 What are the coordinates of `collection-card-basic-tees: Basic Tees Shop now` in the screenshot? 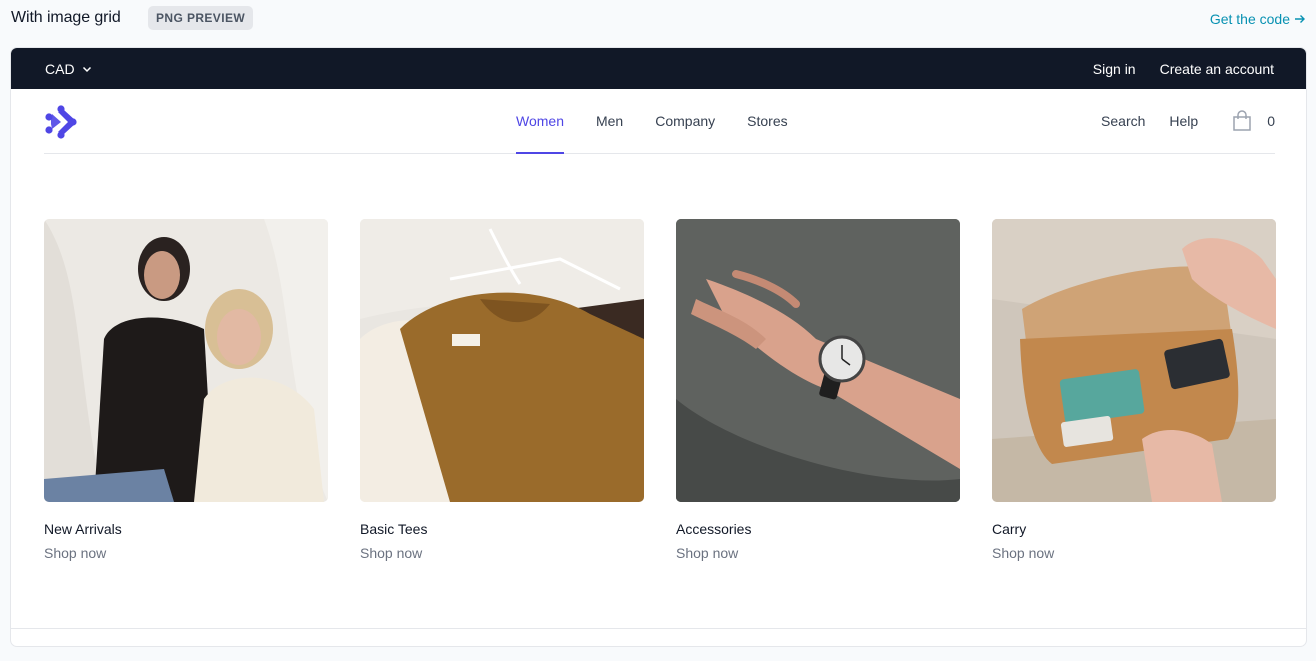 It's located at (502, 390).